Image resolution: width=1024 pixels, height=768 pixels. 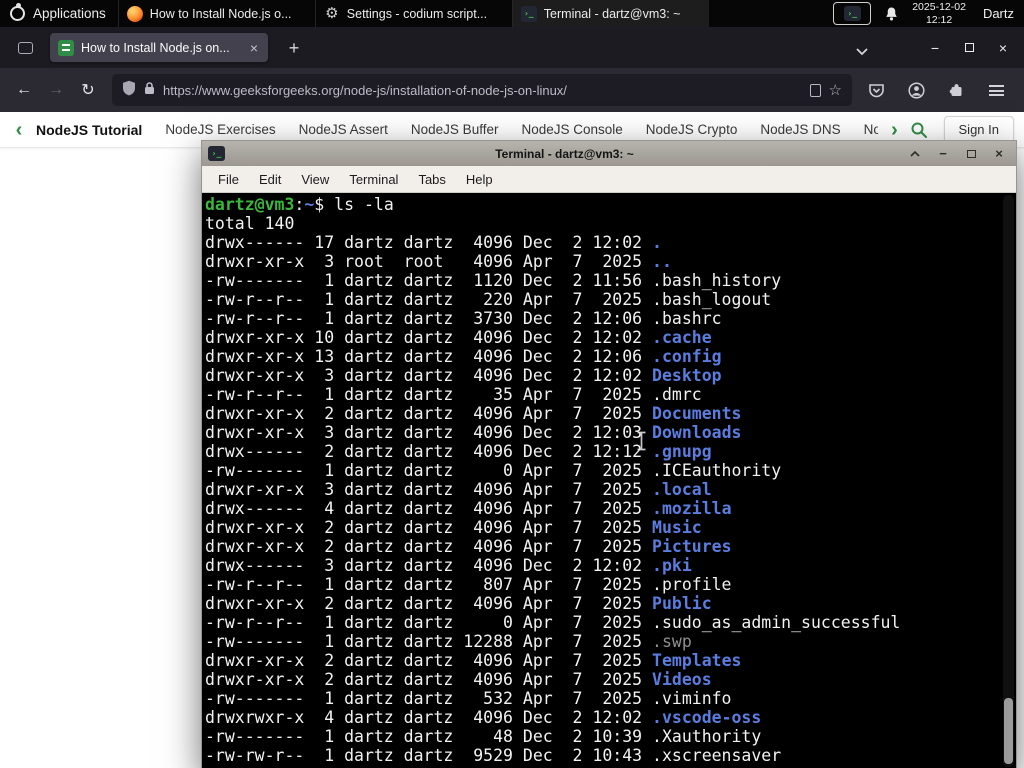 What do you see at coordinates (69, 13) in the screenshot?
I see `applications-label: Applications` at bounding box center [69, 13].